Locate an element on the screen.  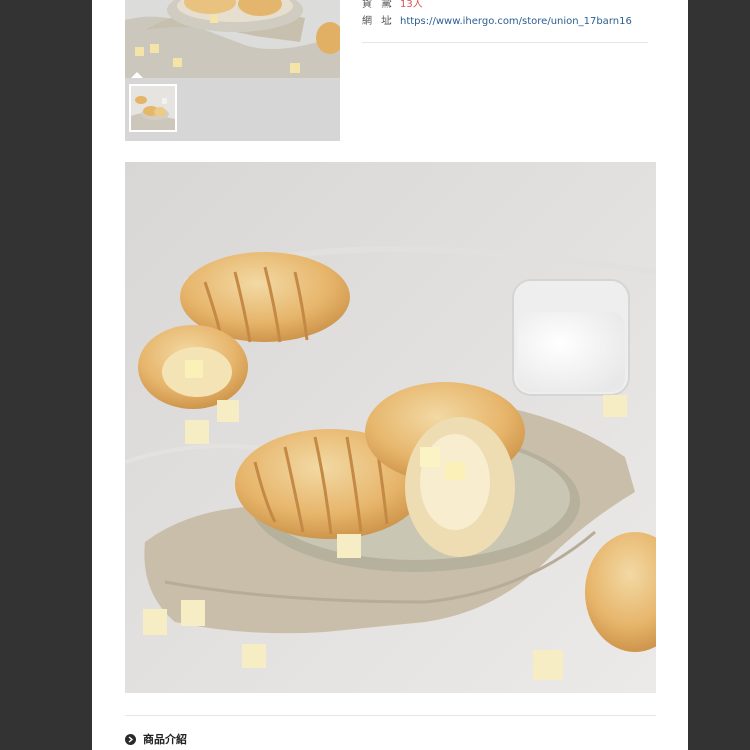
section-divider is located at coordinates (390, 715).